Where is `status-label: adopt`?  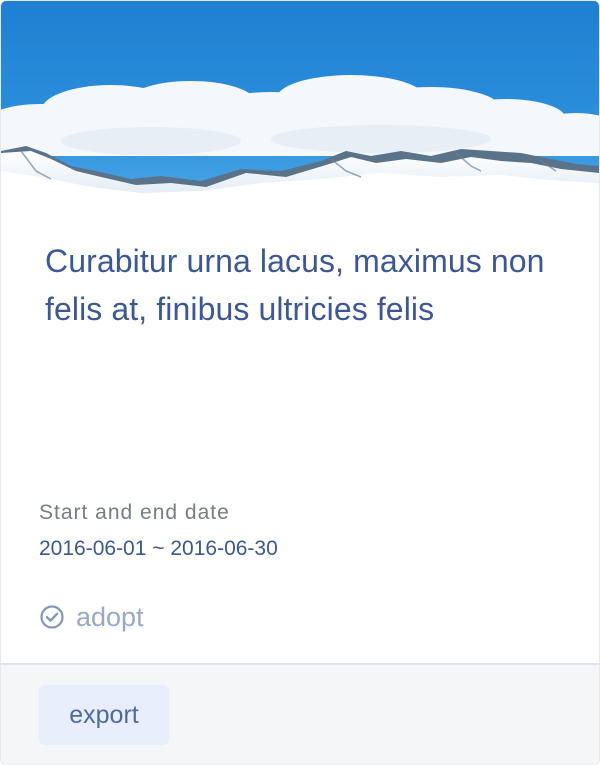 status-label: adopt is located at coordinates (110, 616).